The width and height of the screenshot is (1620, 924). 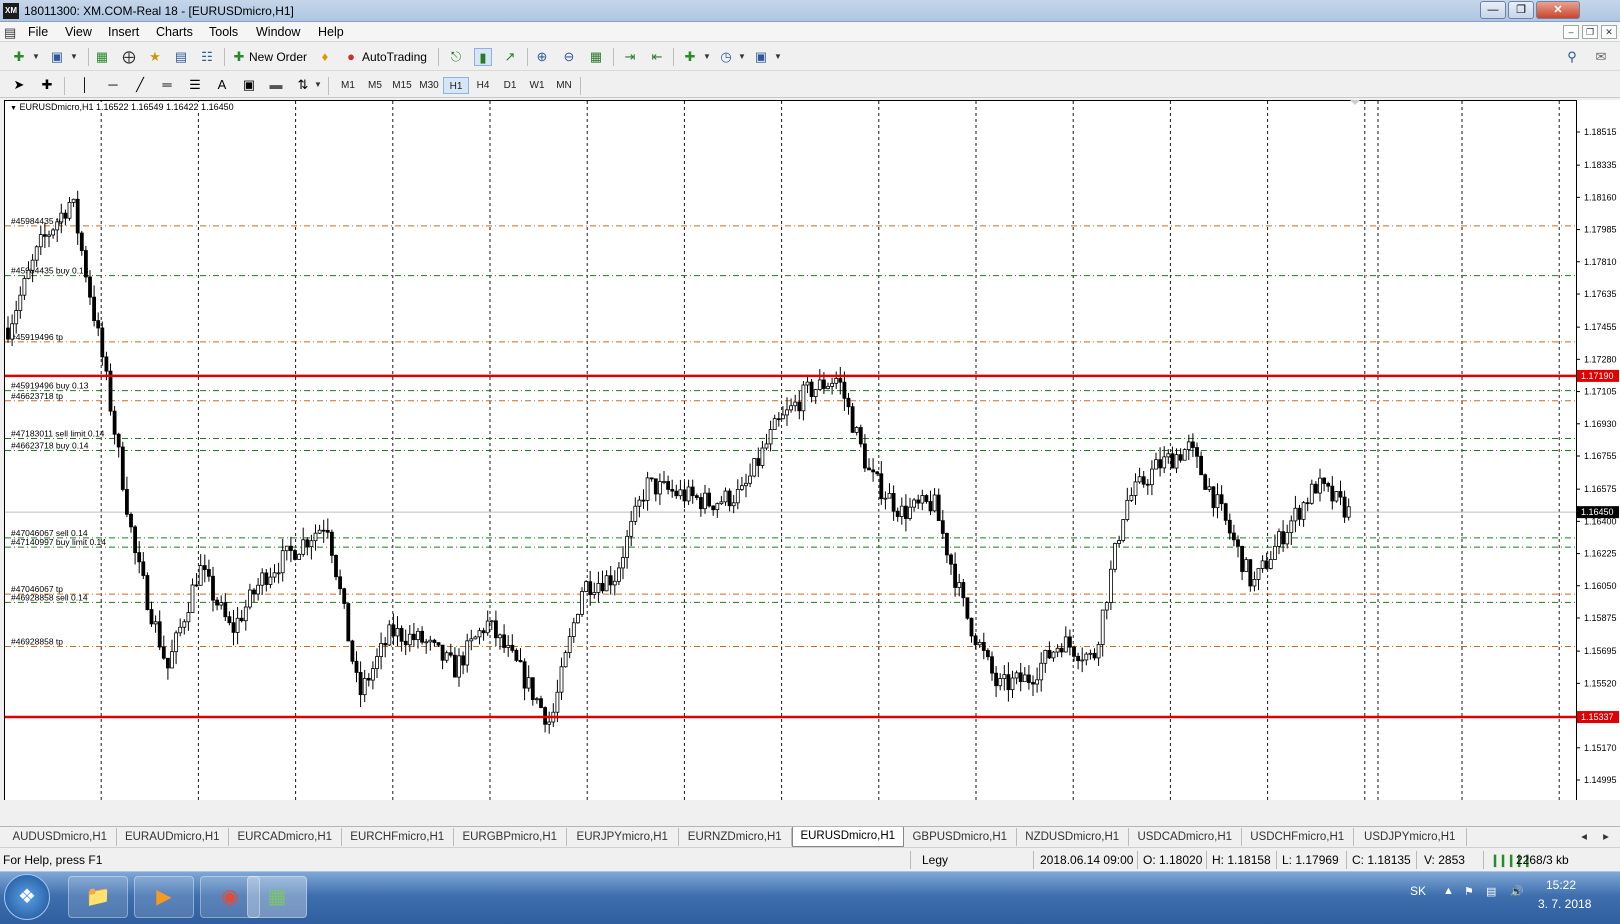 I want to click on chart-tab: USDCHFmicro,H1, so click(x=1298, y=837).